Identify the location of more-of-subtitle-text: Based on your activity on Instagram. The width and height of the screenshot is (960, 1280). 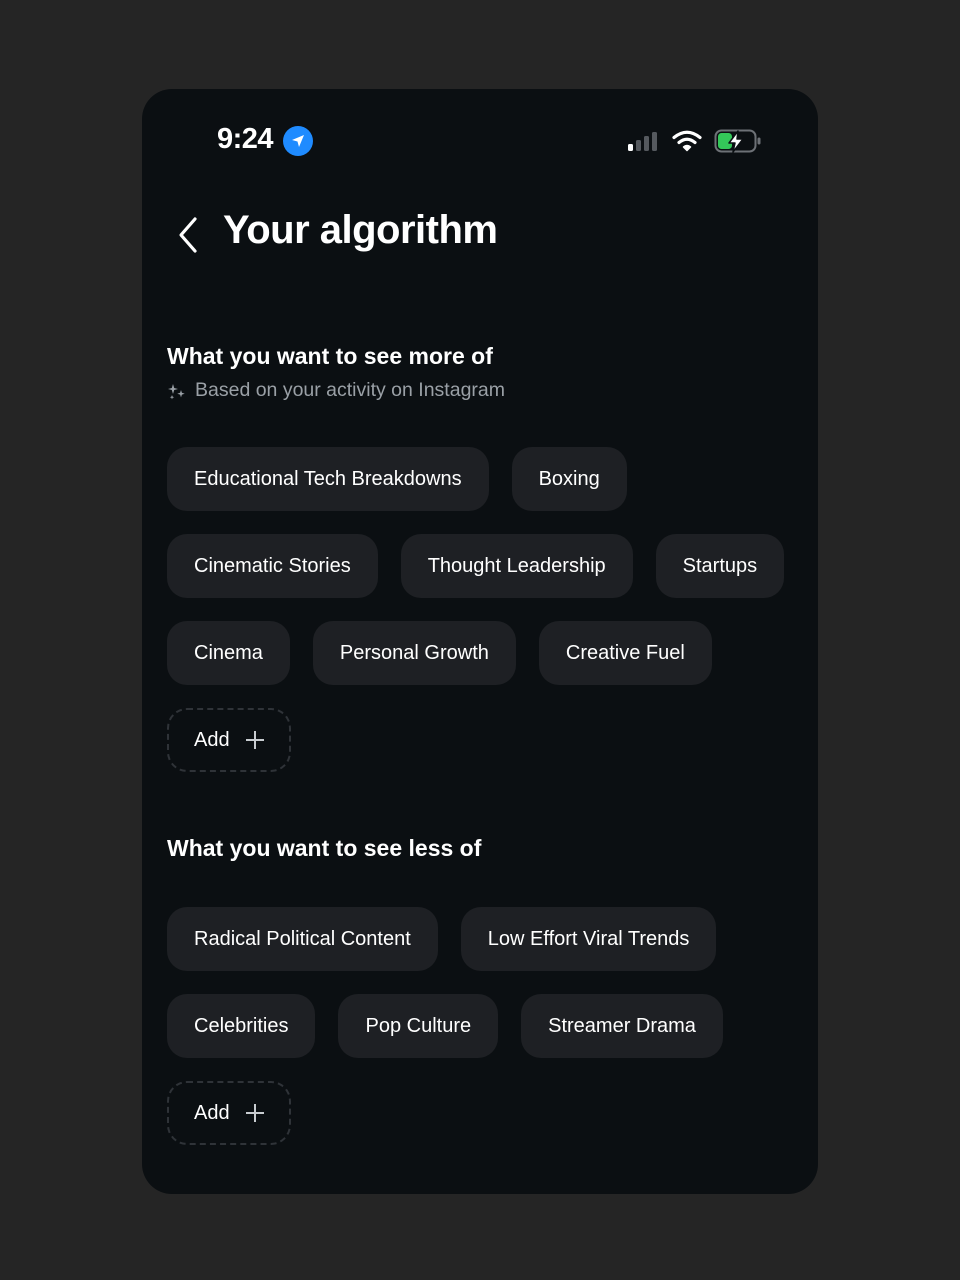
(350, 390).